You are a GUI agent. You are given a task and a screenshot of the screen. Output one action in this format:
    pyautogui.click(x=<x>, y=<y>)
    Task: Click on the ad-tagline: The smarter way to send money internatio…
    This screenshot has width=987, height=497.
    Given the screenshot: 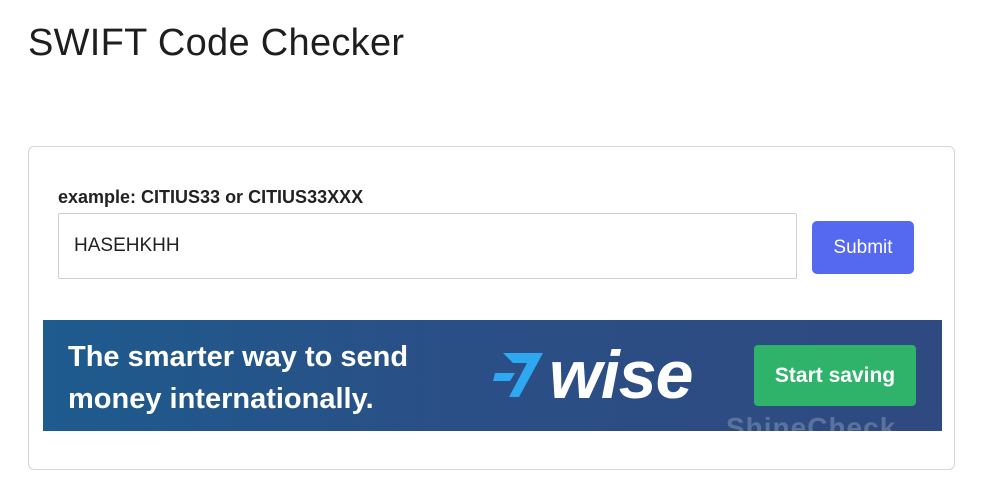 What is the action you would take?
    pyautogui.click(x=238, y=378)
    